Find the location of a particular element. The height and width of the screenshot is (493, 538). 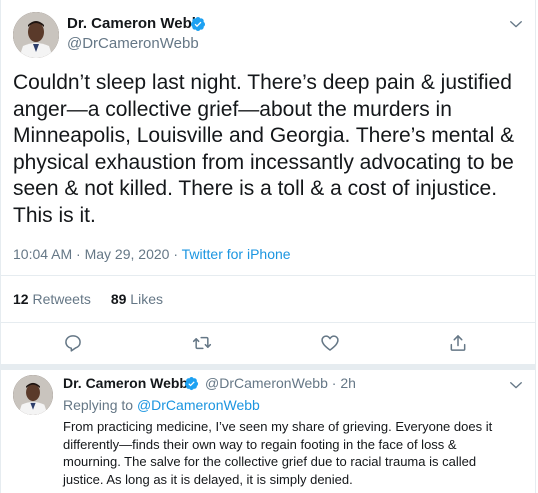

retweets-count: 12 is located at coordinates (21, 299).